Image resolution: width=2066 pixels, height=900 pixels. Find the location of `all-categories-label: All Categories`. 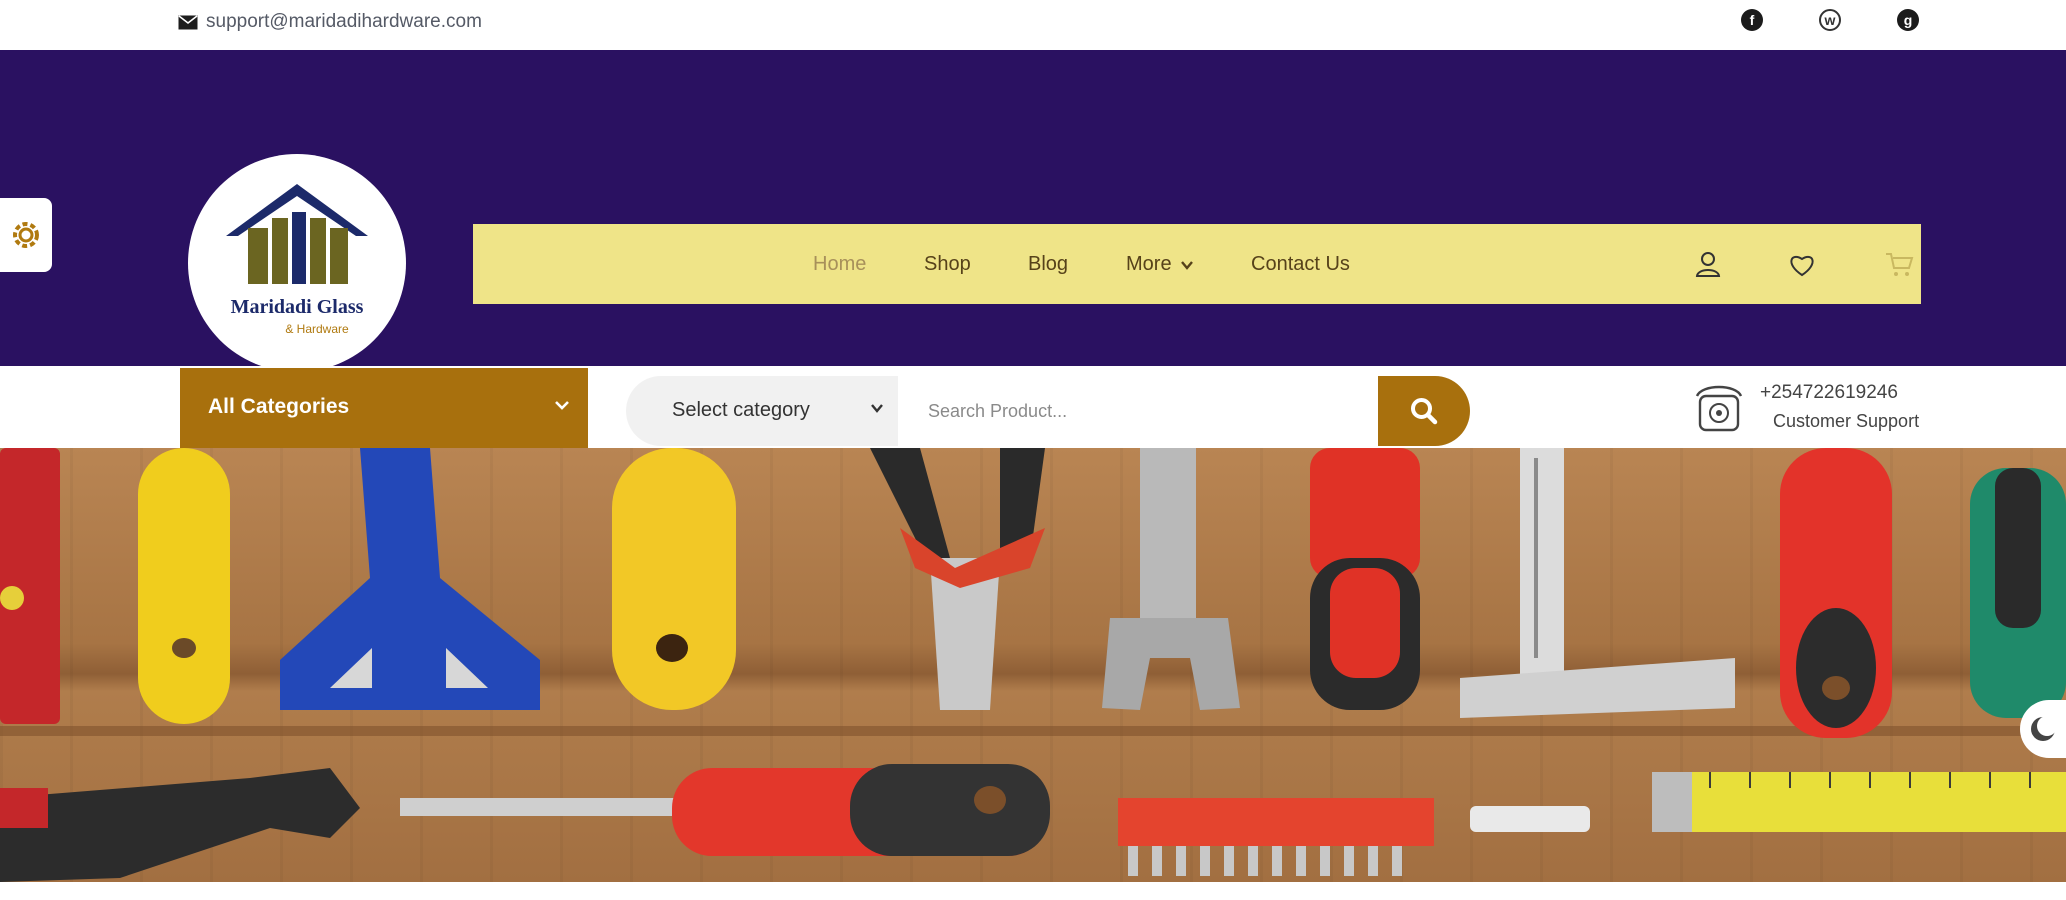

all-categories-label: All Categories is located at coordinates (279, 406).